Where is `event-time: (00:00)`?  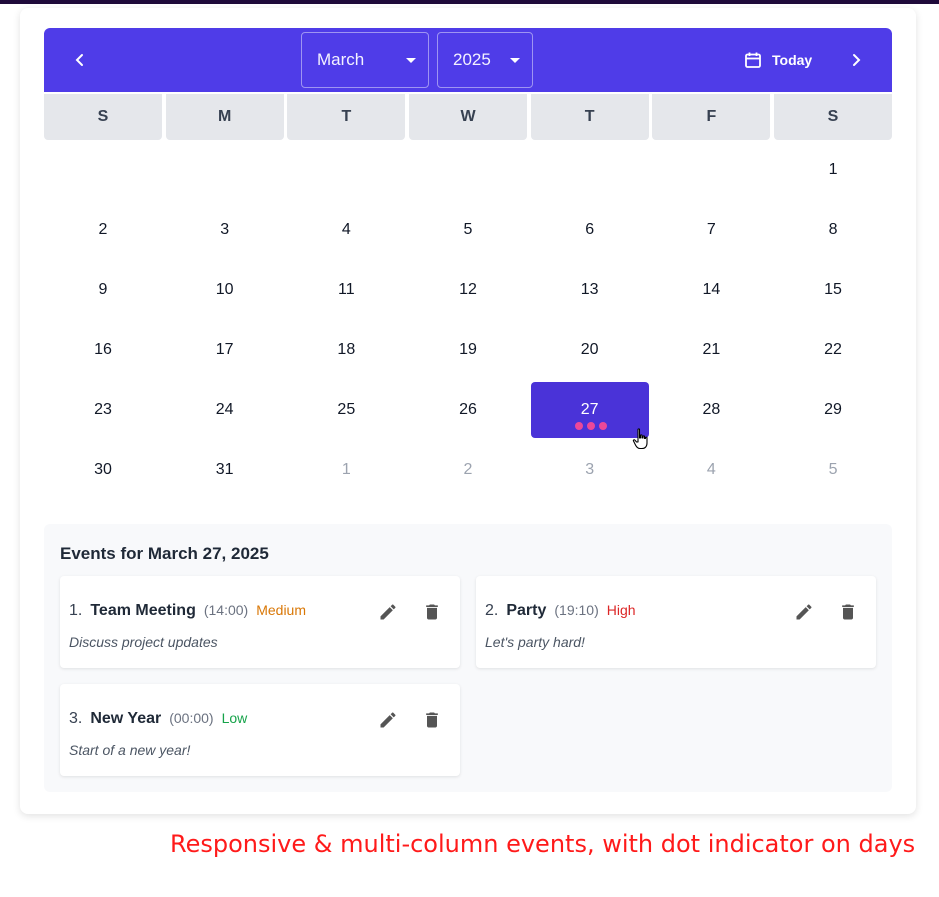
event-time: (00:00) is located at coordinates (191, 718).